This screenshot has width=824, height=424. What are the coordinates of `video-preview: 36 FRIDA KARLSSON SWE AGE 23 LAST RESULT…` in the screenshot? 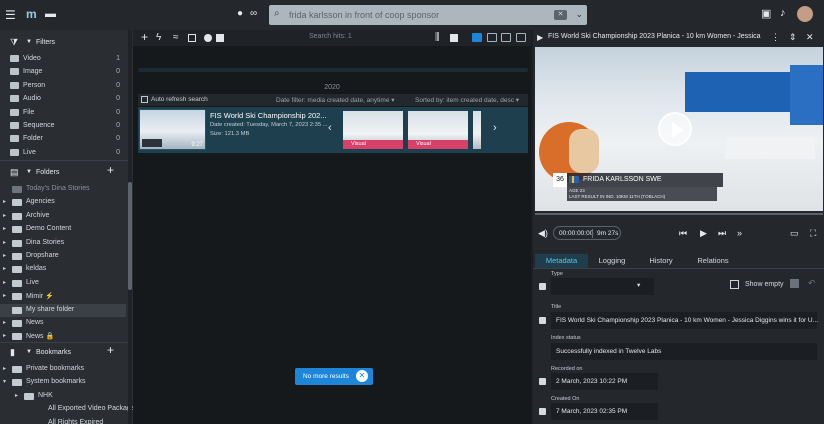 It's located at (679, 129).